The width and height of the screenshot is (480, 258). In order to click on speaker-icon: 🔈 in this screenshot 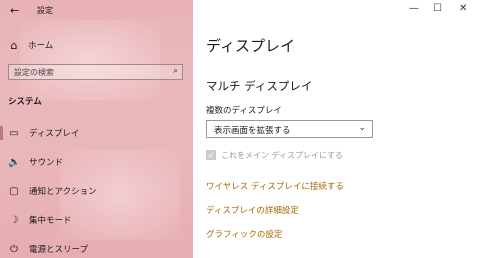, I will do `click(14, 162)`.